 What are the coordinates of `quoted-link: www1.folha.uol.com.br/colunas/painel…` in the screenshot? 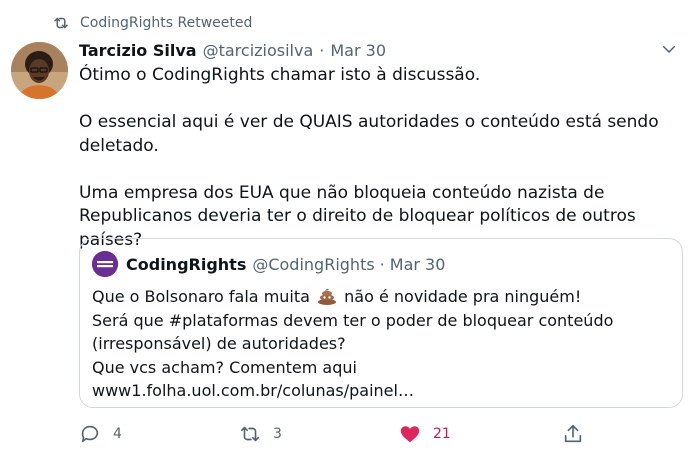 It's located at (381, 391).